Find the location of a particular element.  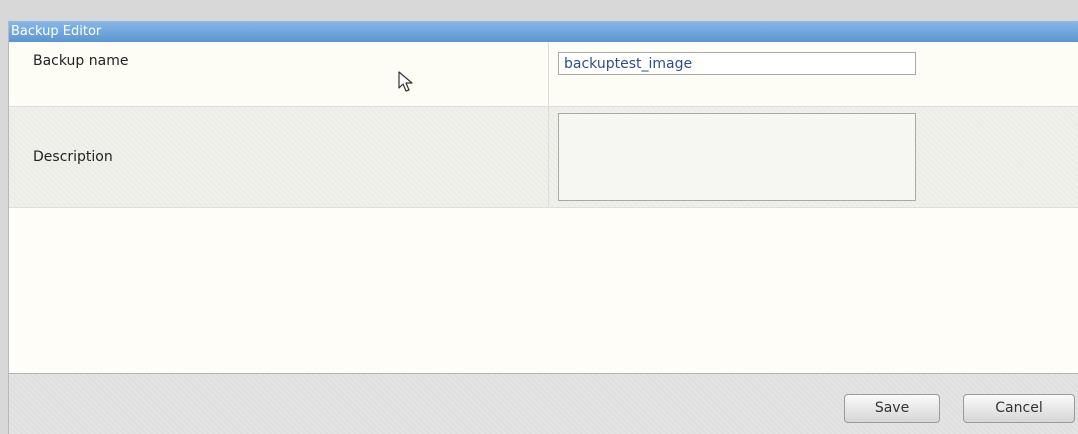

description-label: Description is located at coordinates (279, 157).